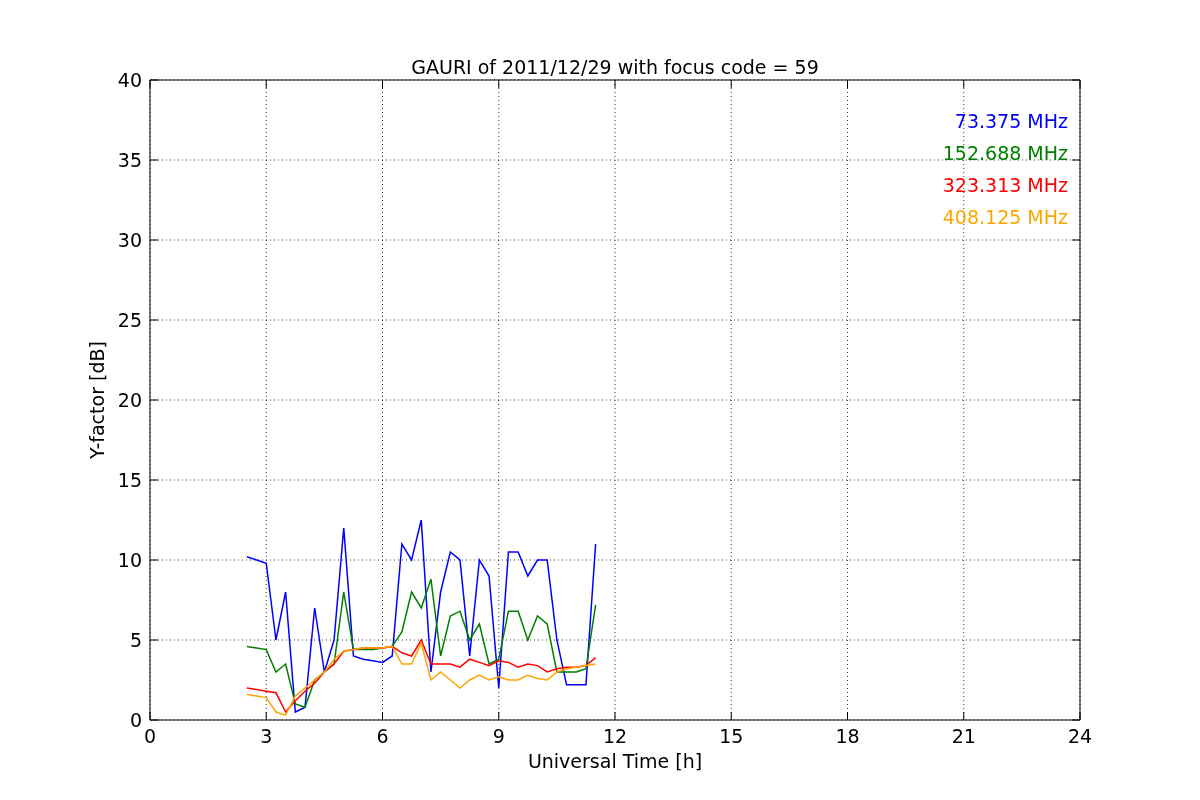 Image resolution: width=1200 pixels, height=800 pixels. Describe the element at coordinates (129, 480) in the screenshot. I see `y-tick-label: 15` at that location.